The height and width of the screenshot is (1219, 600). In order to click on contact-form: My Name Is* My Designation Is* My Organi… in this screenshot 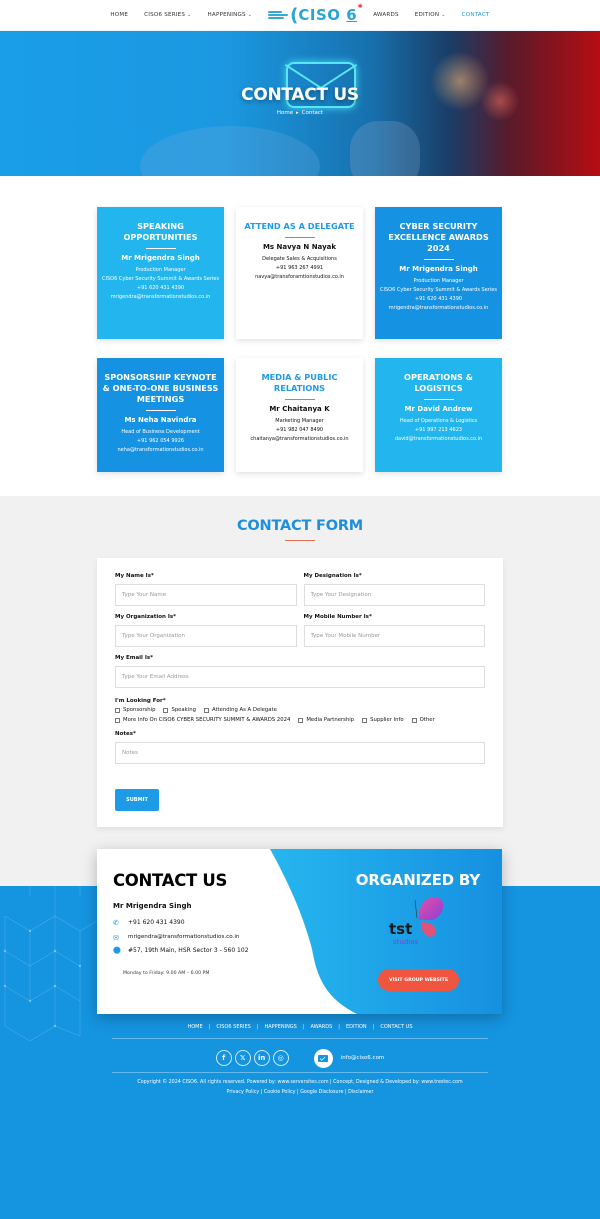, I will do `click(300, 693)`.